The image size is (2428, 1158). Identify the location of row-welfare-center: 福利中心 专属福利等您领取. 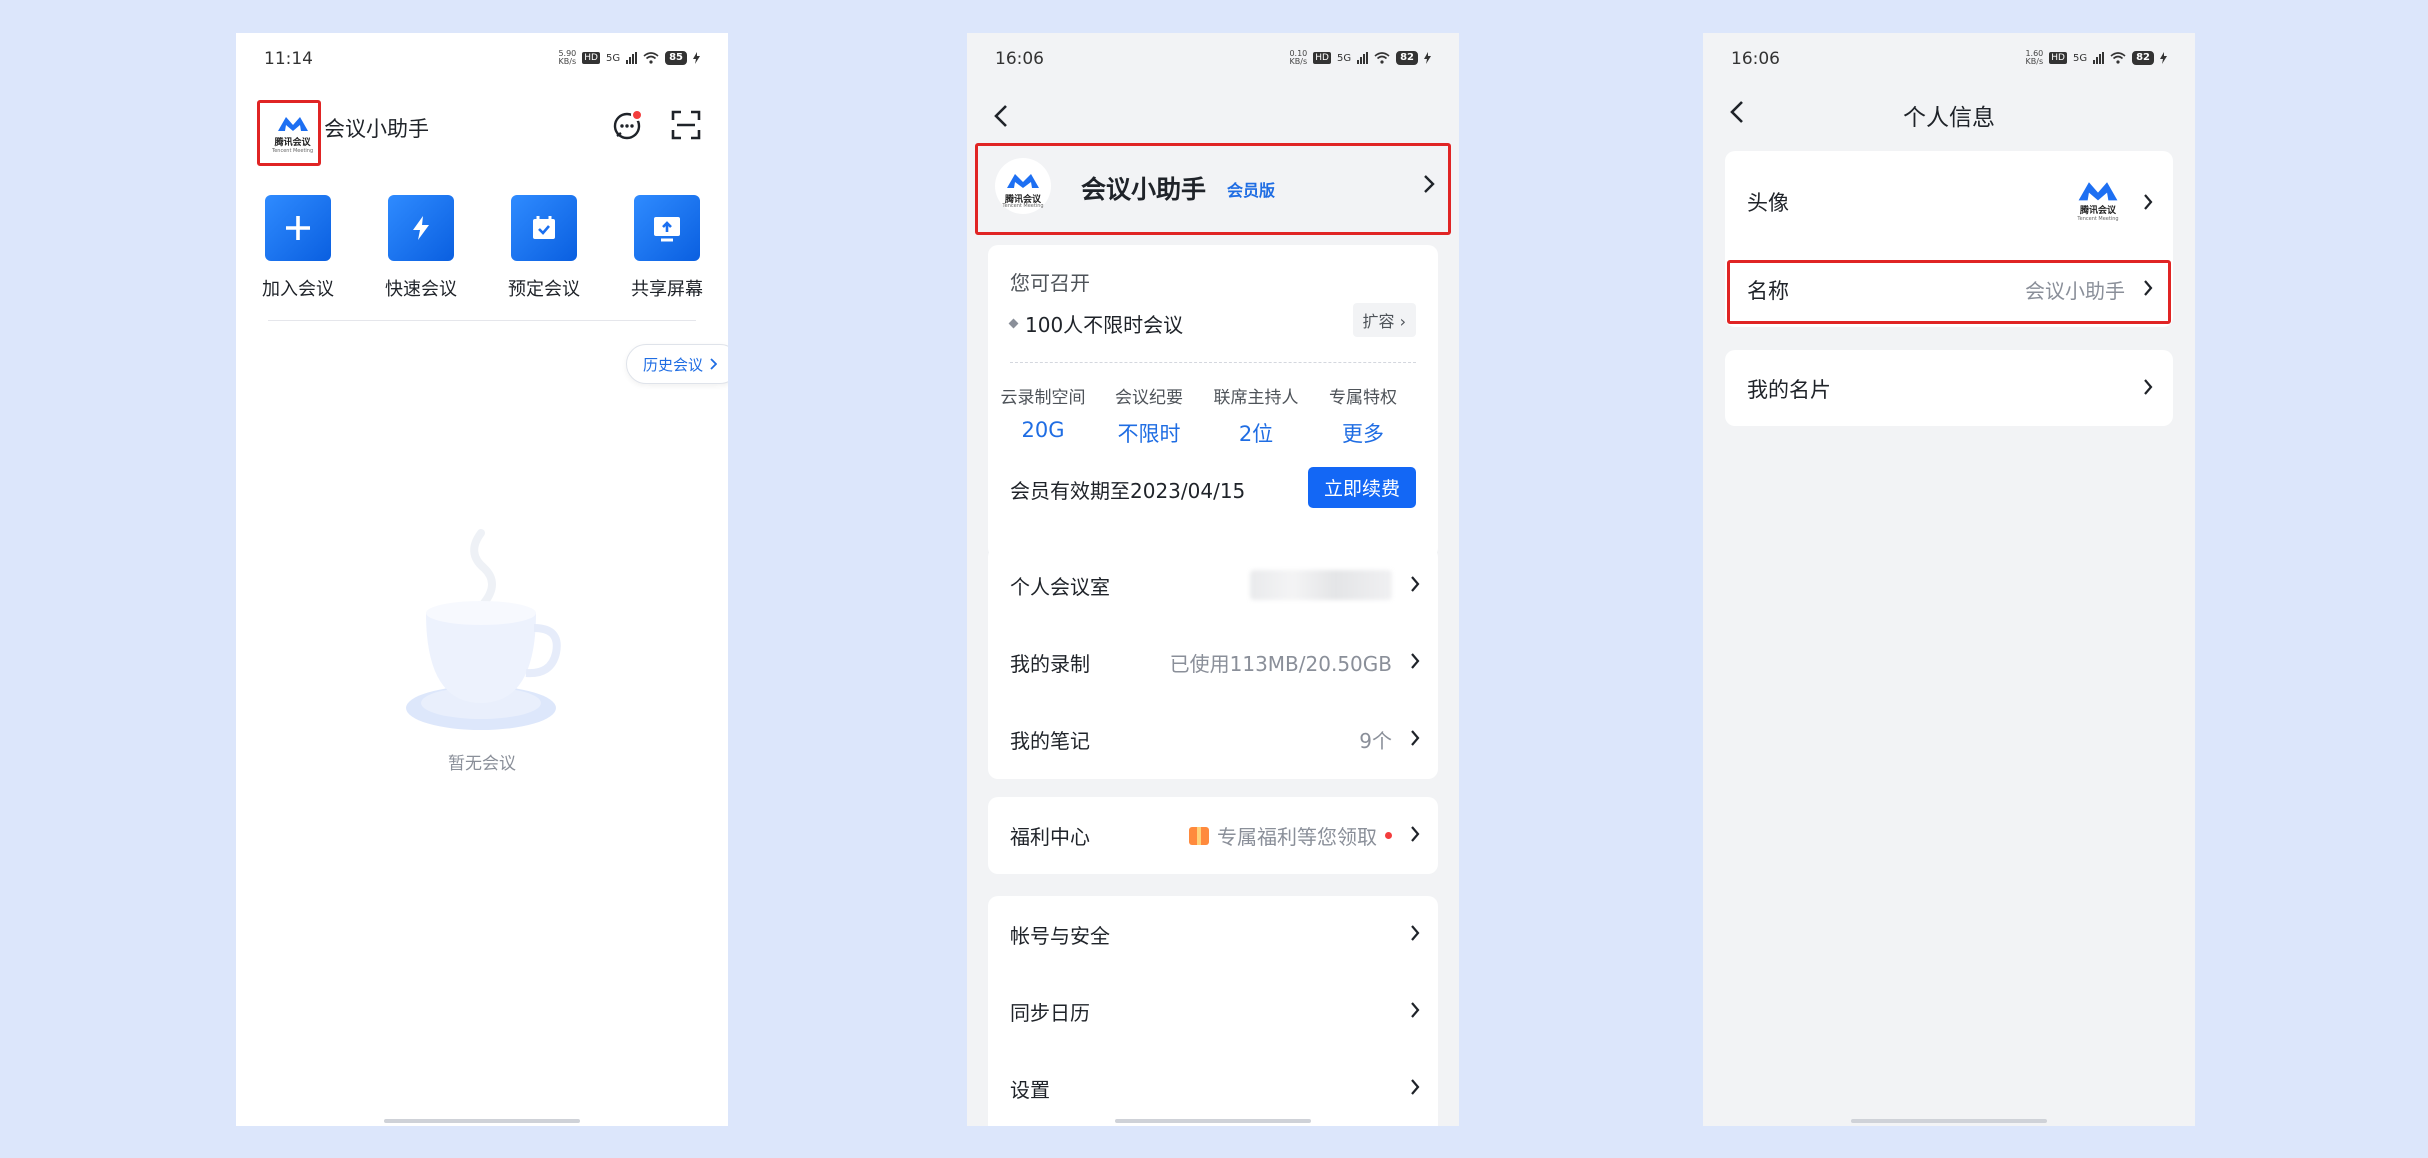
(1213, 835).